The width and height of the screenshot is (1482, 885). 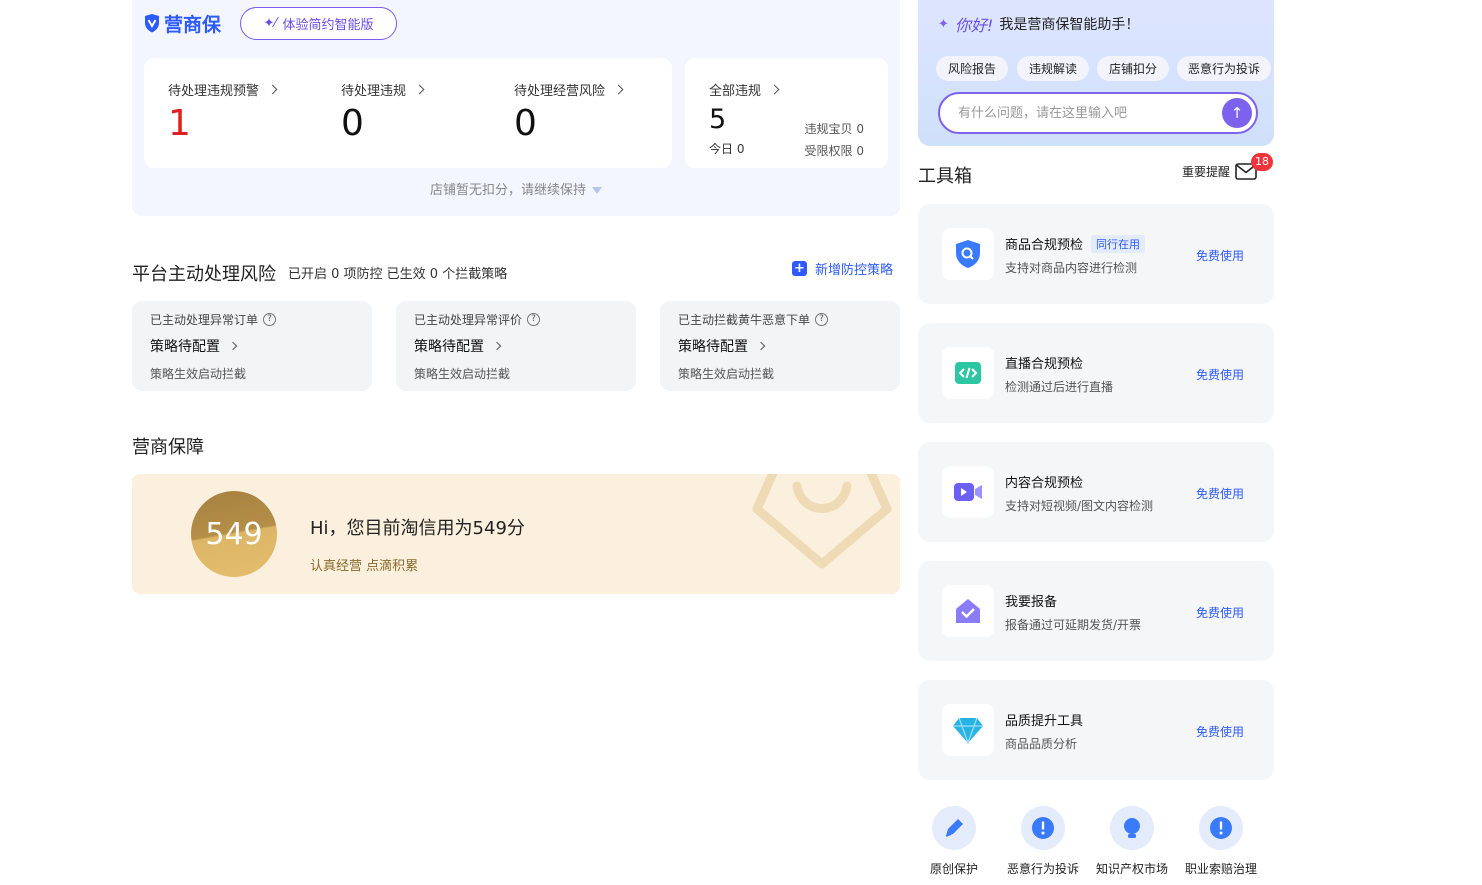 What do you see at coordinates (822, 521) in the screenshot?
I see `watermark-shield-icon` at bounding box center [822, 521].